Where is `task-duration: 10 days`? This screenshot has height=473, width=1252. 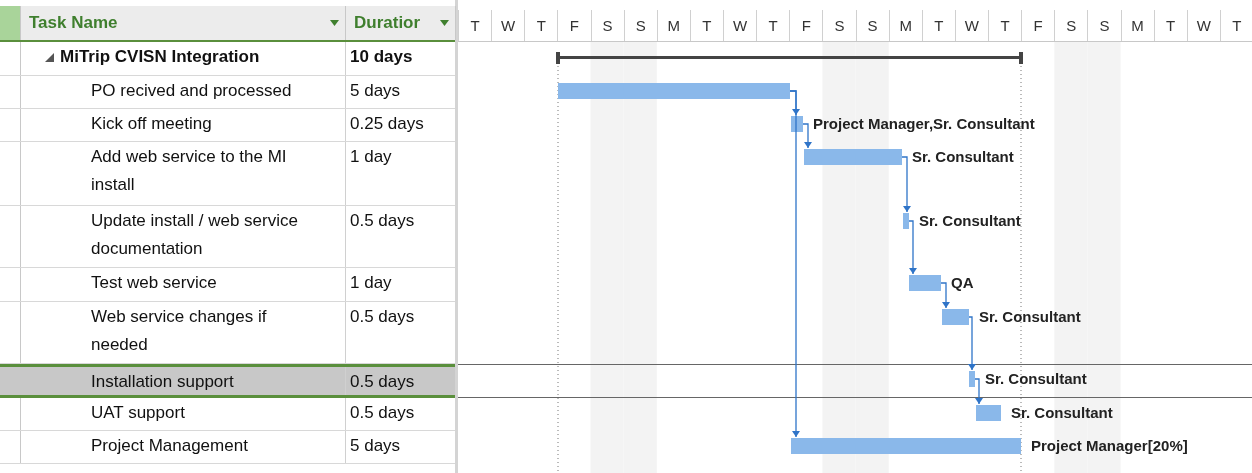
task-duration: 10 days is located at coordinates (381, 57).